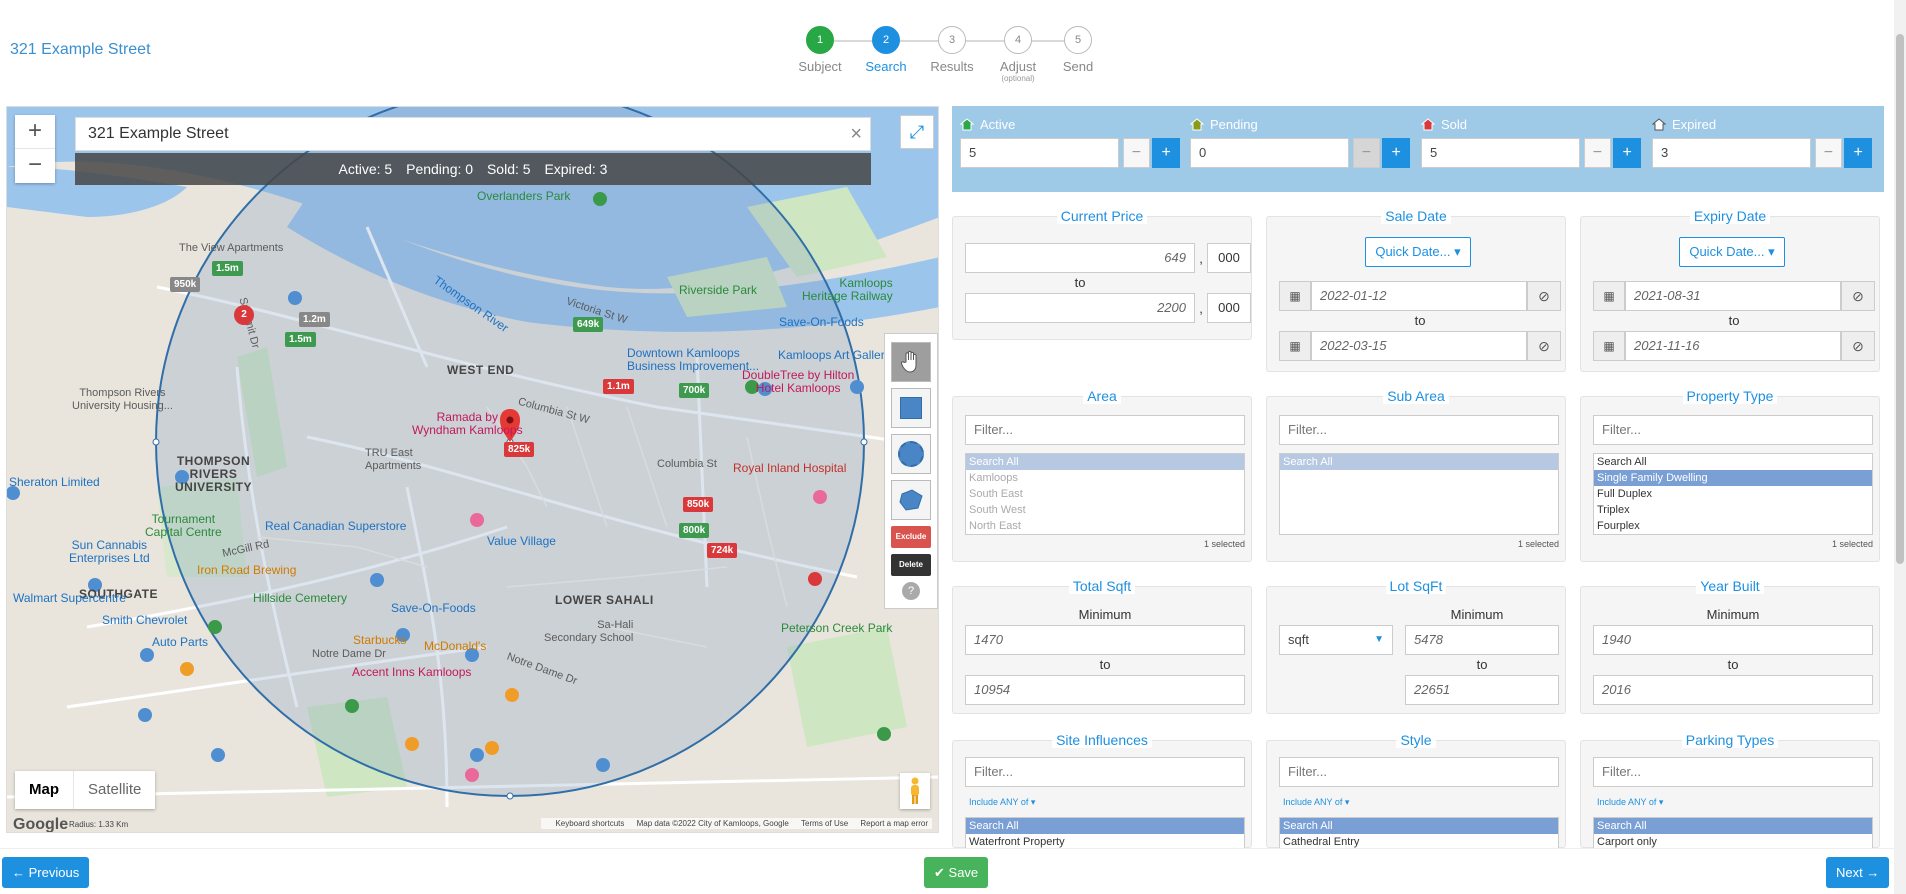 This screenshot has width=1906, height=894. What do you see at coordinates (1627, 153) in the screenshot?
I see `sold-increment-button: +` at bounding box center [1627, 153].